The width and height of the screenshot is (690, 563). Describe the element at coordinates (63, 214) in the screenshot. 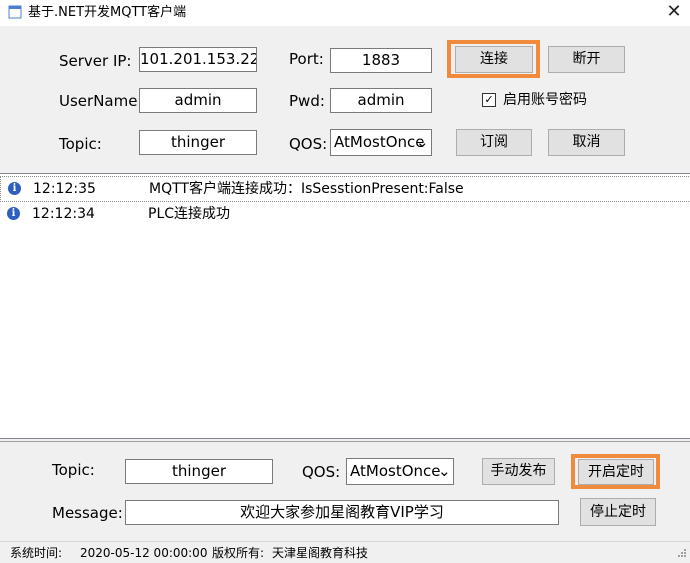

I see `log-time: 12:12:34` at that location.